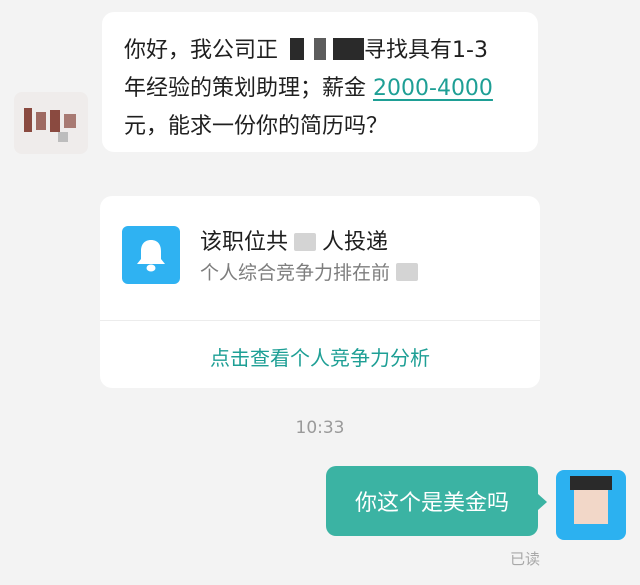 The image size is (640, 585). Describe the element at coordinates (431, 503) in the screenshot. I see `outgoing-message-text: 你这个是美金吗` at that location.